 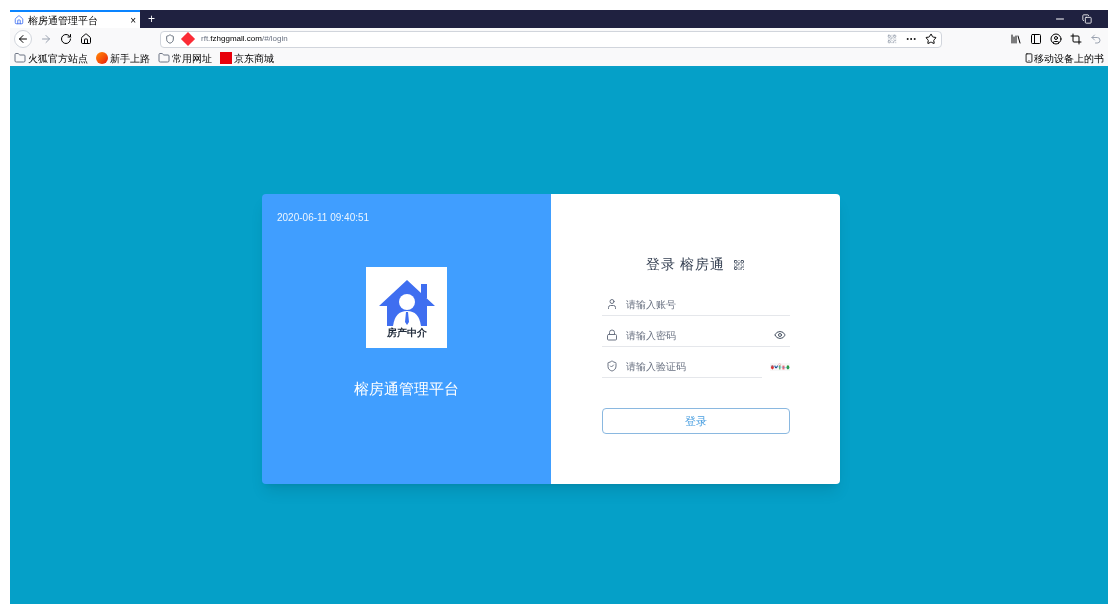 What do you see at coordinates (151, 19) in the screenshot?
I see `new-tab-button: +` at bounding box center [151, 19].